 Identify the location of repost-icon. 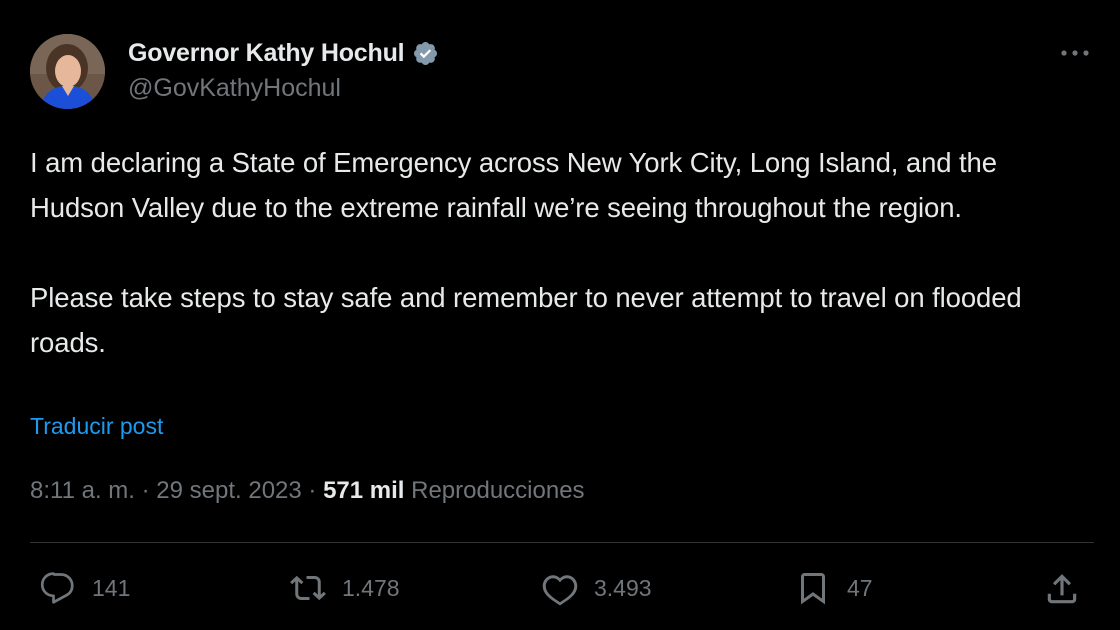
(308, 588).